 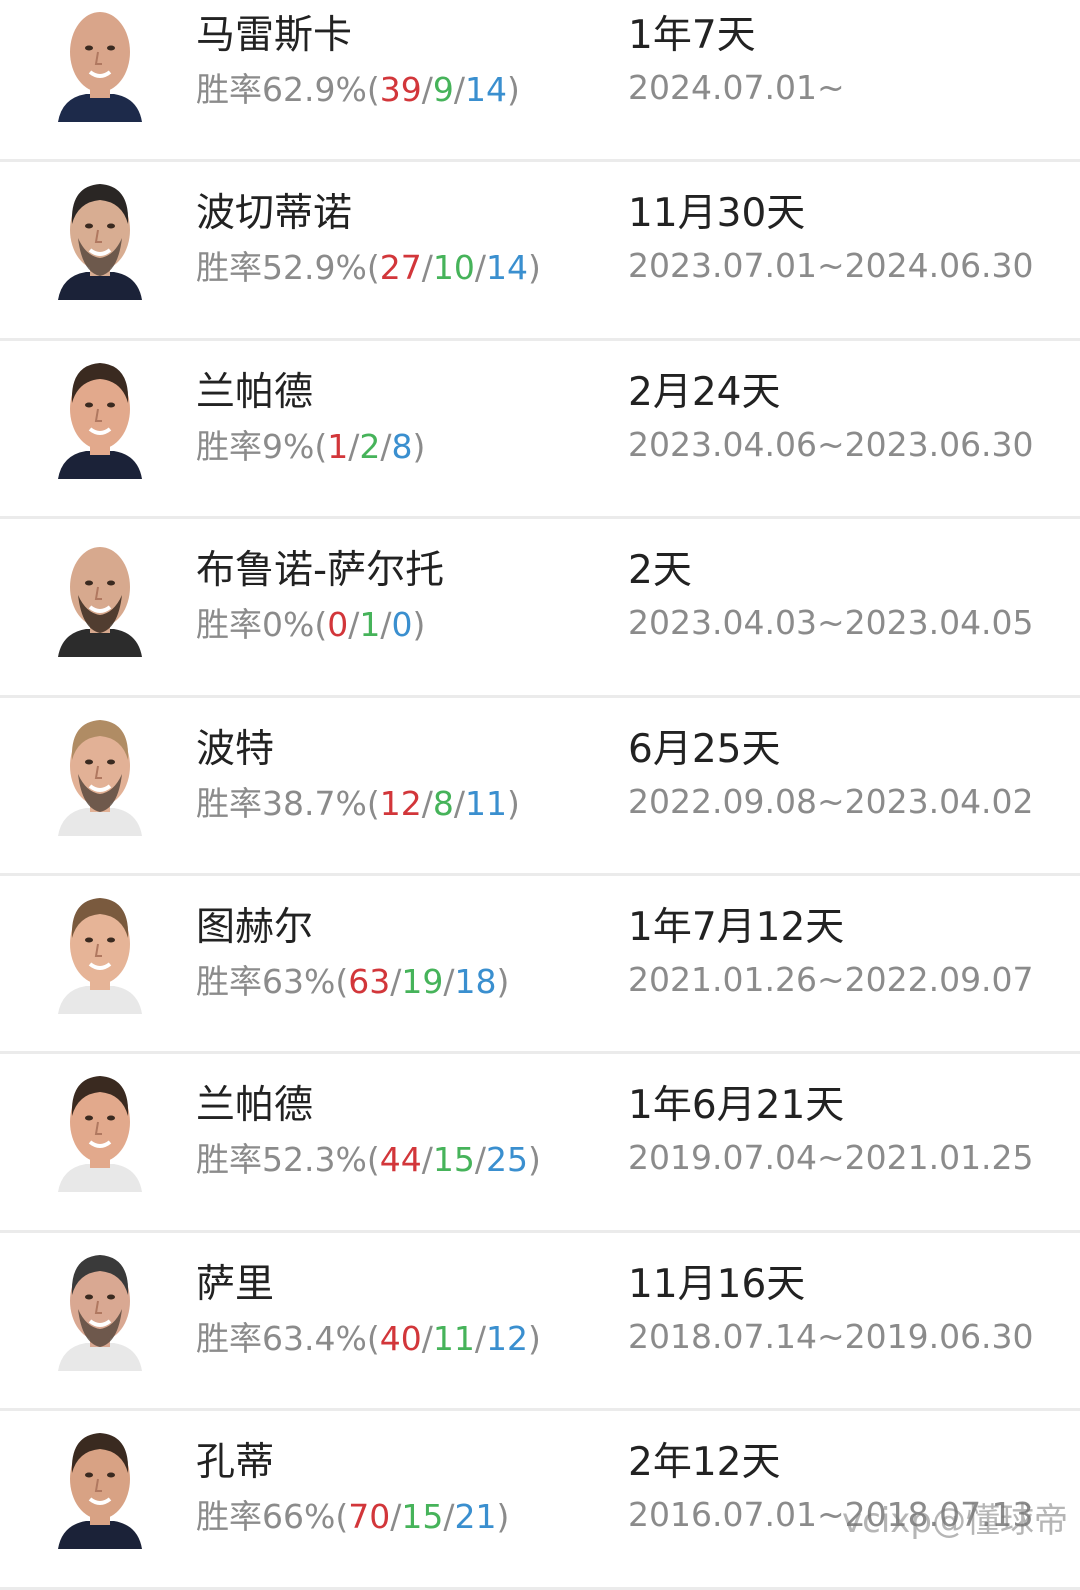 What do you see at coordinates (400, 268) in the screenshot?
I see `wins-count: 27` at bounding box center [400, 268].